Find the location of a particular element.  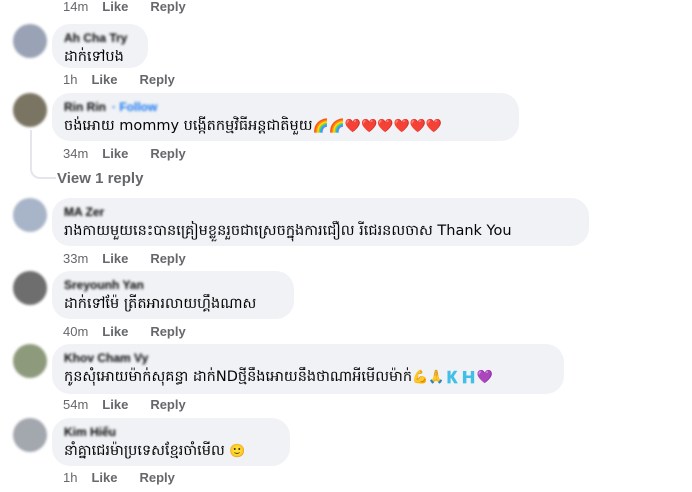

comment-actions: 33m Like Reply is located at coordinates (135, 258).